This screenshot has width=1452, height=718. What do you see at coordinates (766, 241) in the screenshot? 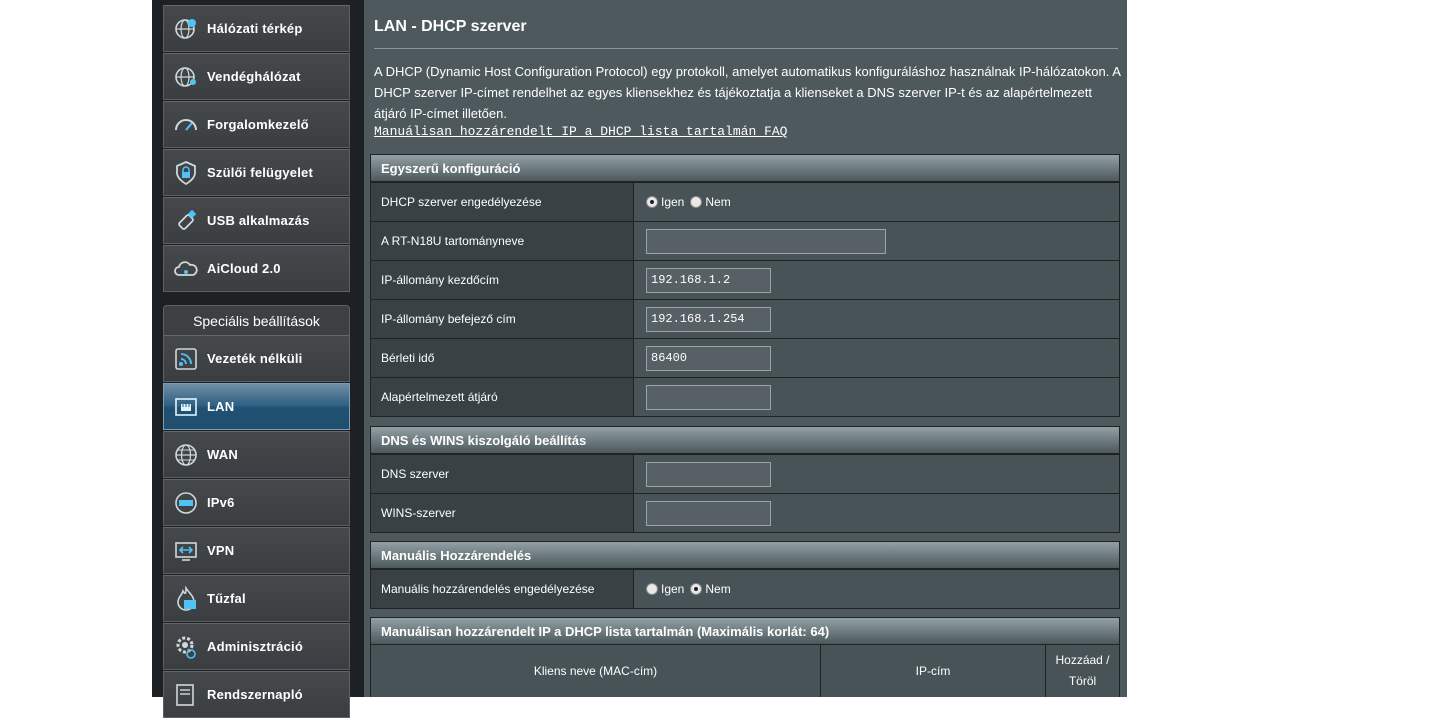
I see `domain-name-input` at bounding box center [766, 241].